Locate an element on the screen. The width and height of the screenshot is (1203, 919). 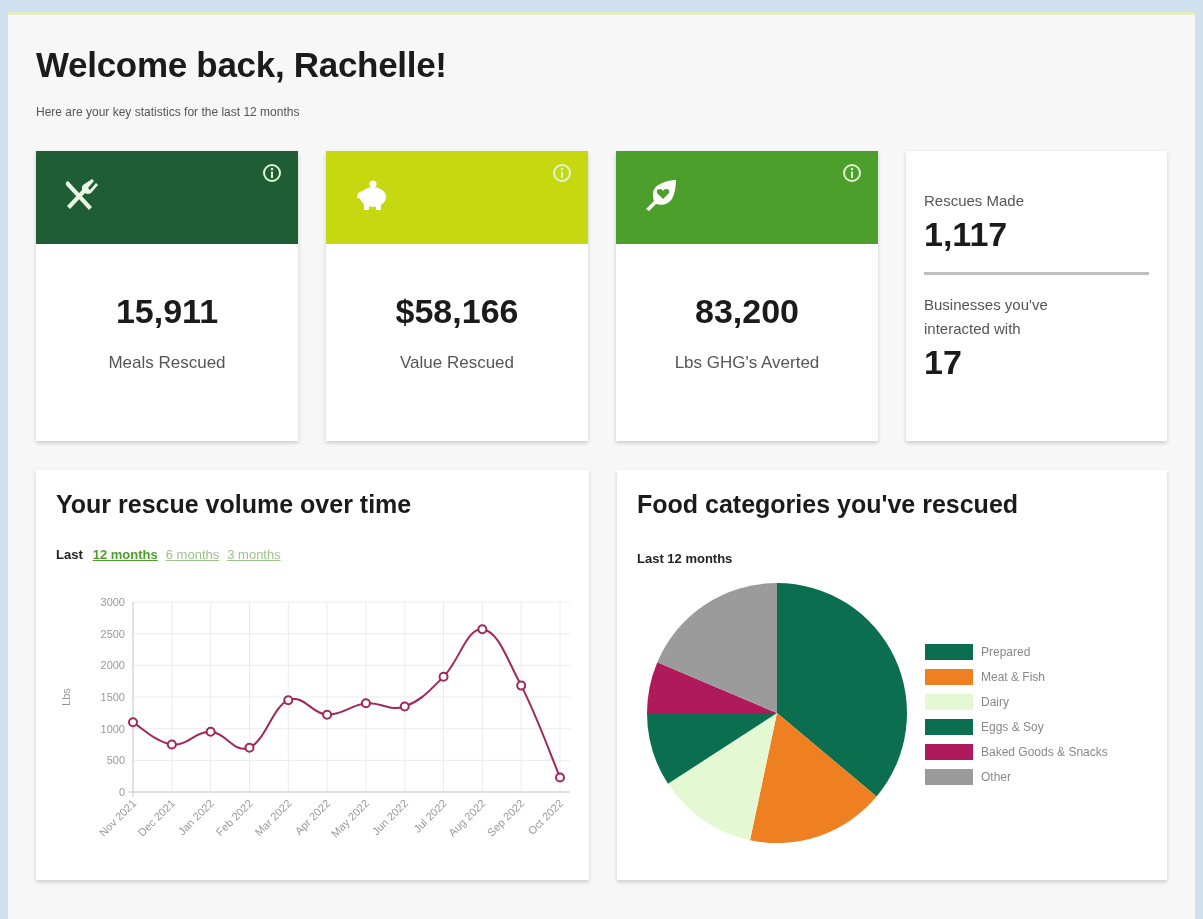
y-tick-label: 500 is located at coordinates (115, 760).